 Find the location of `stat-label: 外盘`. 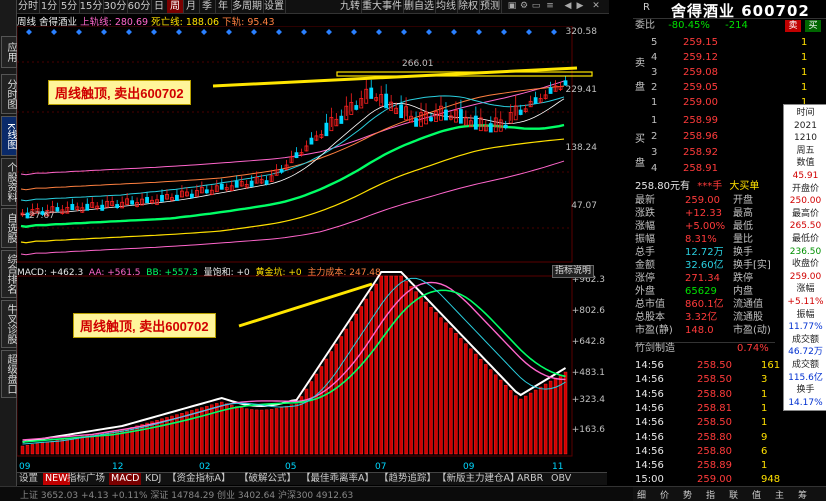

stat-label: 外盘 is located at coordinates (645, 291).